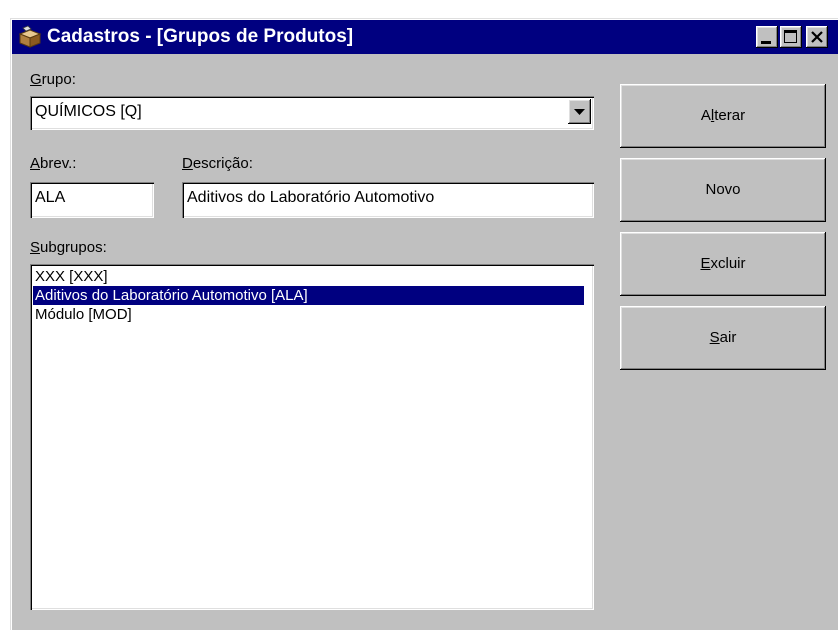 This screenshot has height=630, width=838. Describe the element at coordinates (94, 276) in the screenshot. I see `list-item: XXX [XXX]` at that location.